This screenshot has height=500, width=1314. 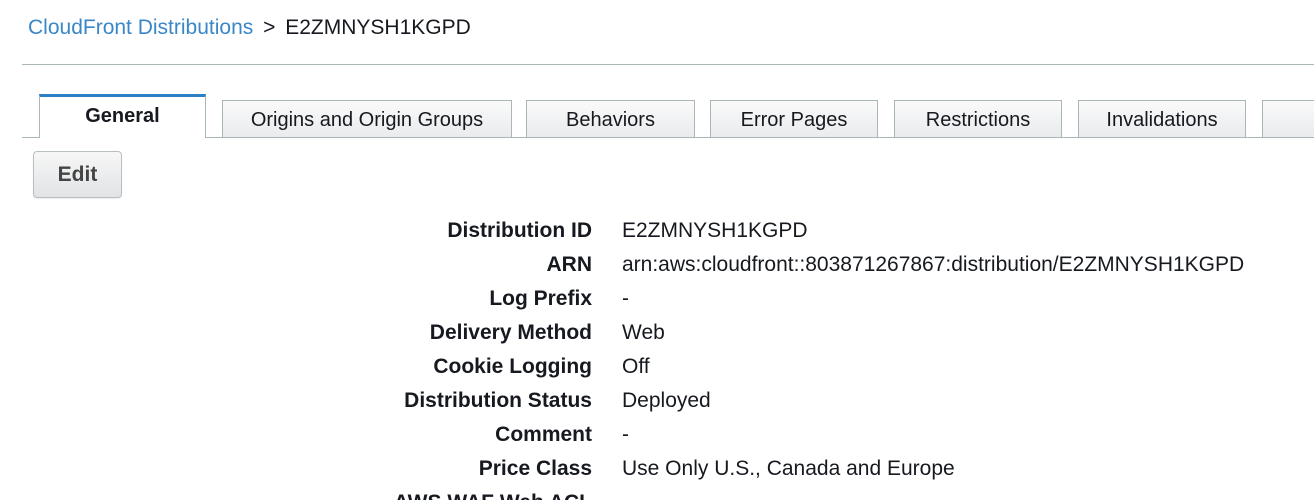 What do you see at coordinates (1162, 118) in the screenshot?
I see `tab-invalidations: Invalidations` at bounding box center [1162, 118].